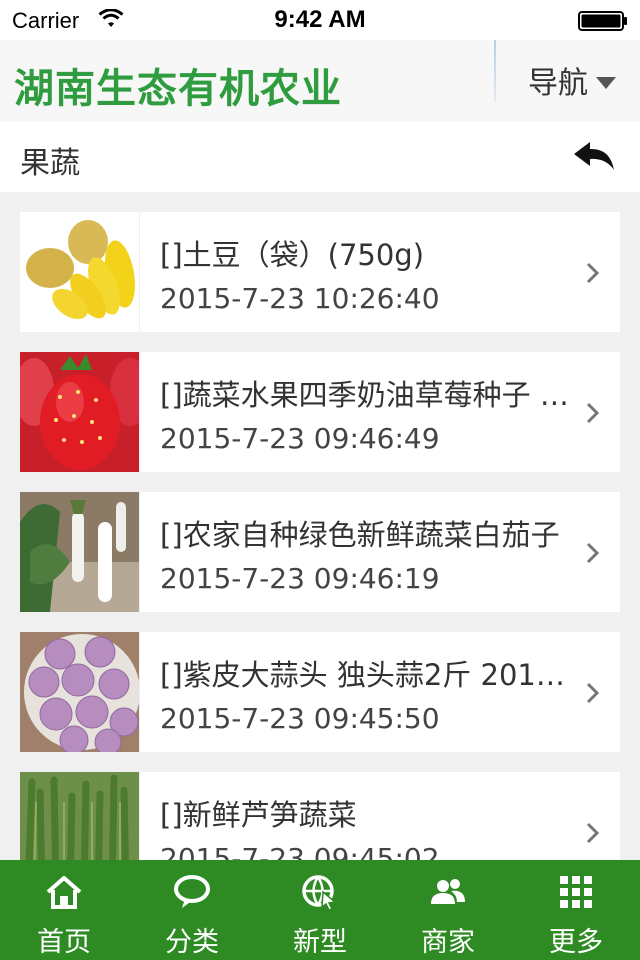 The image size is (640, 960). I want to click on nav-menu-label: 导航, so click(558, 83).